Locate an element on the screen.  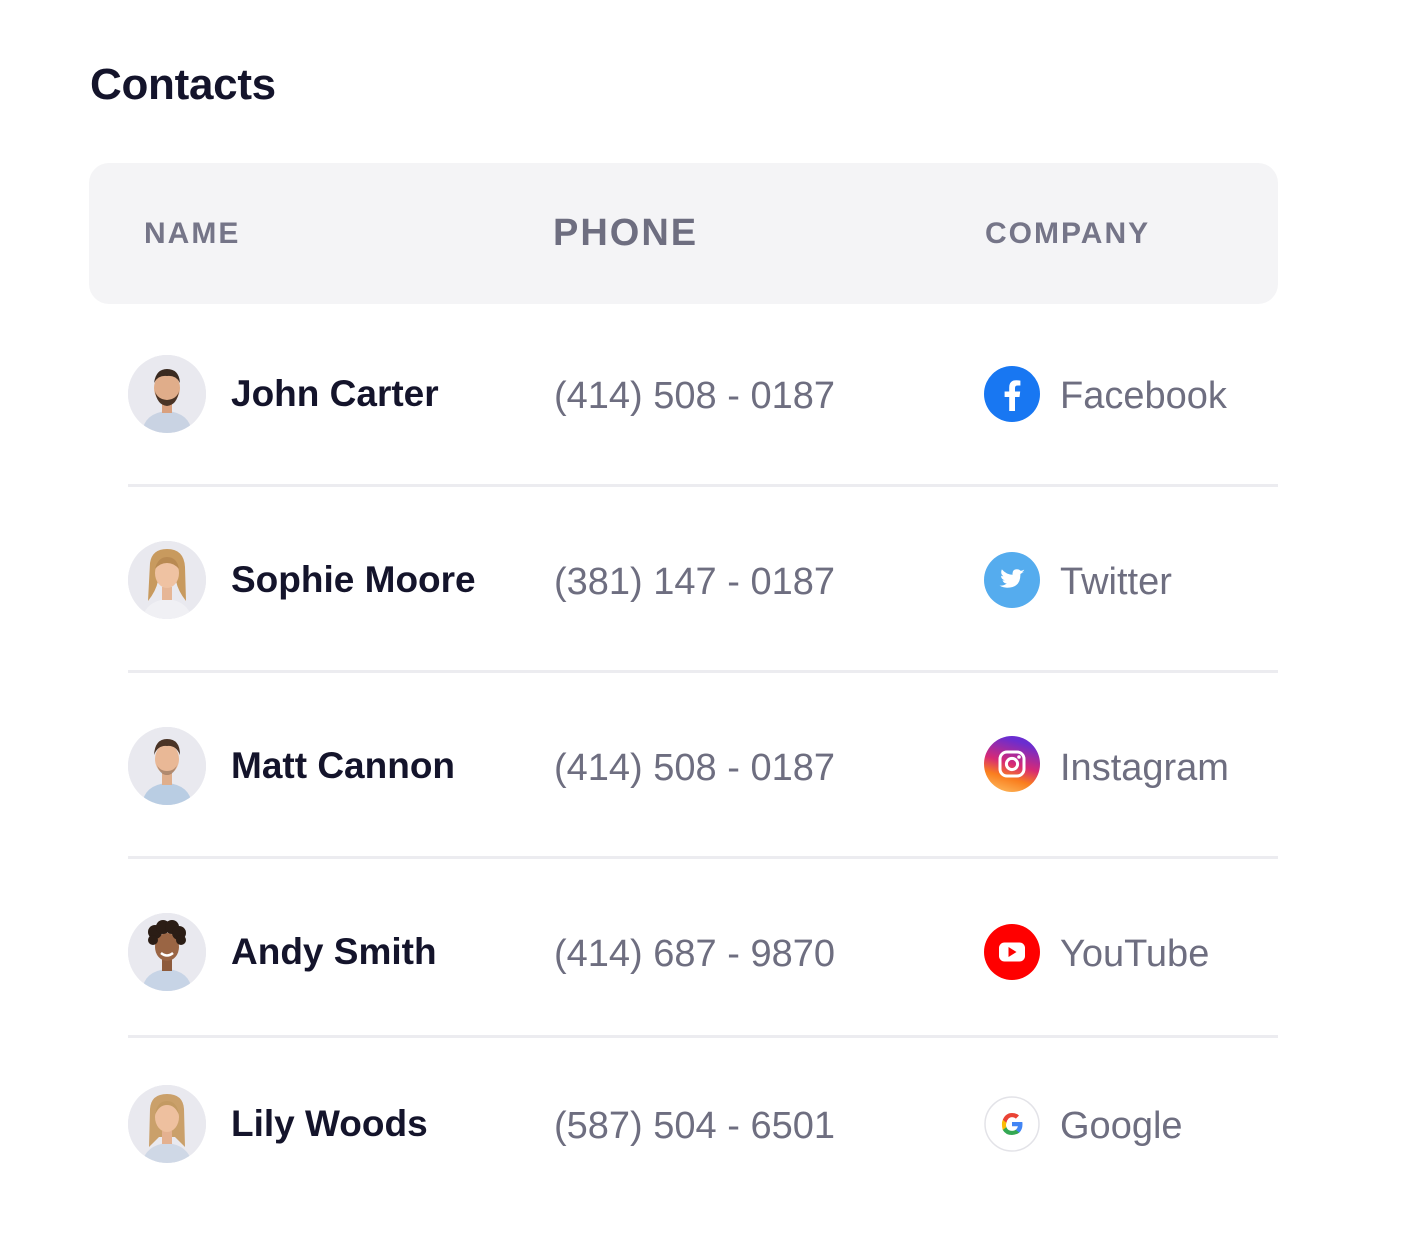
table-row: Matt Cannon (414) 508 - 0187 Instagram is located at coordinates (703, 766).